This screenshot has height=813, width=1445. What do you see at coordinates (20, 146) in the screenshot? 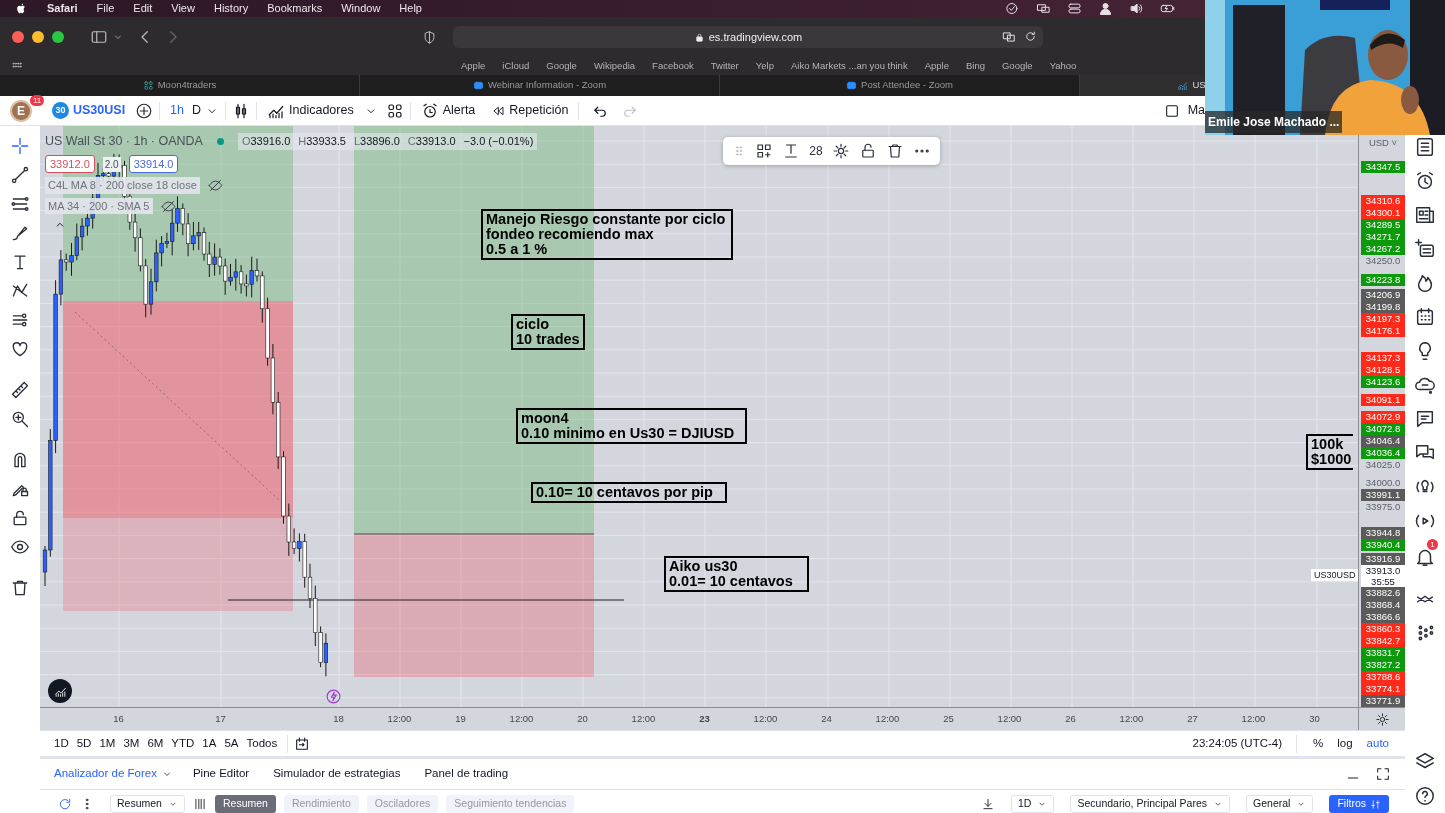
I see `crosshair-icon` at bounding box center [20, 146].